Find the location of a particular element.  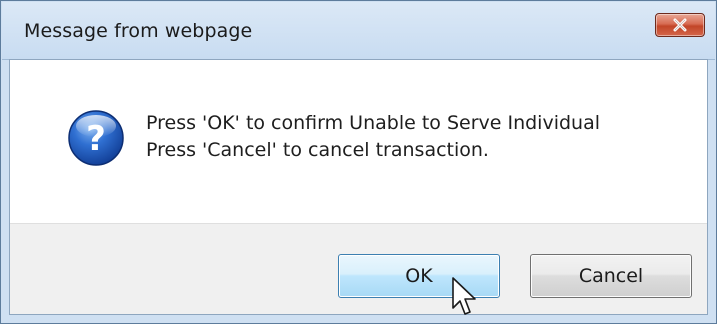

dialog-title: Message from webpage is located at coordinates (138, 31).